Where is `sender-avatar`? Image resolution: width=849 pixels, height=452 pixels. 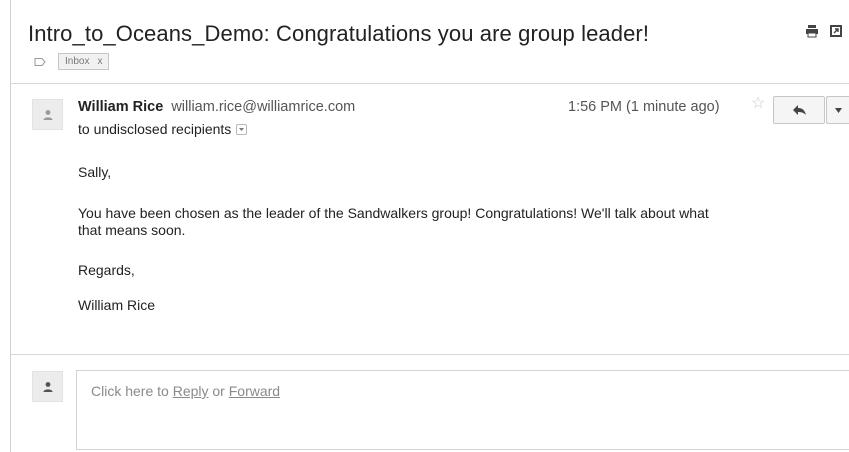
sender-avatar is located at coordinates (47, 114).